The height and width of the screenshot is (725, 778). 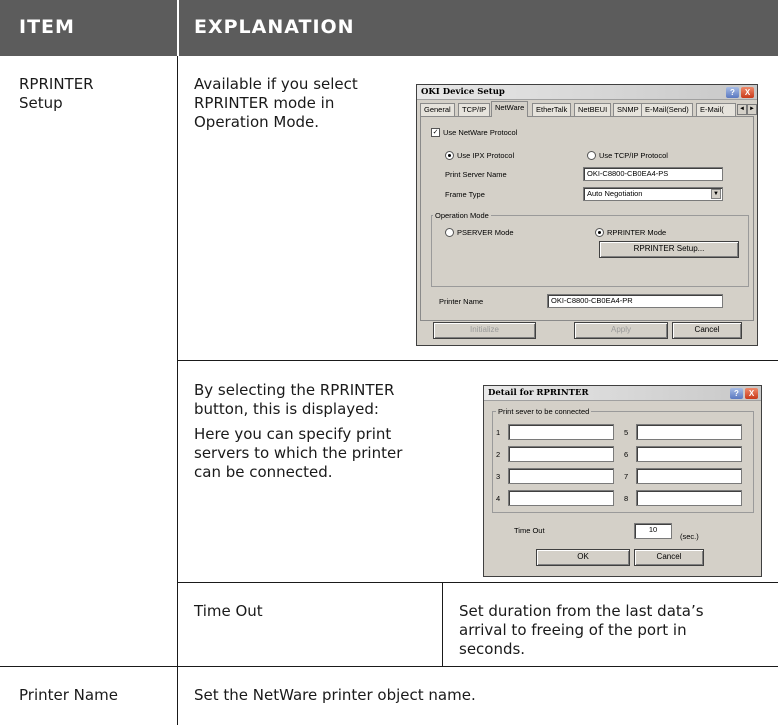 What do you see at coordinates (529, 530) in the screenshot?
I see `timeout-field-label: Time Out` at bounding box center [529, 530].